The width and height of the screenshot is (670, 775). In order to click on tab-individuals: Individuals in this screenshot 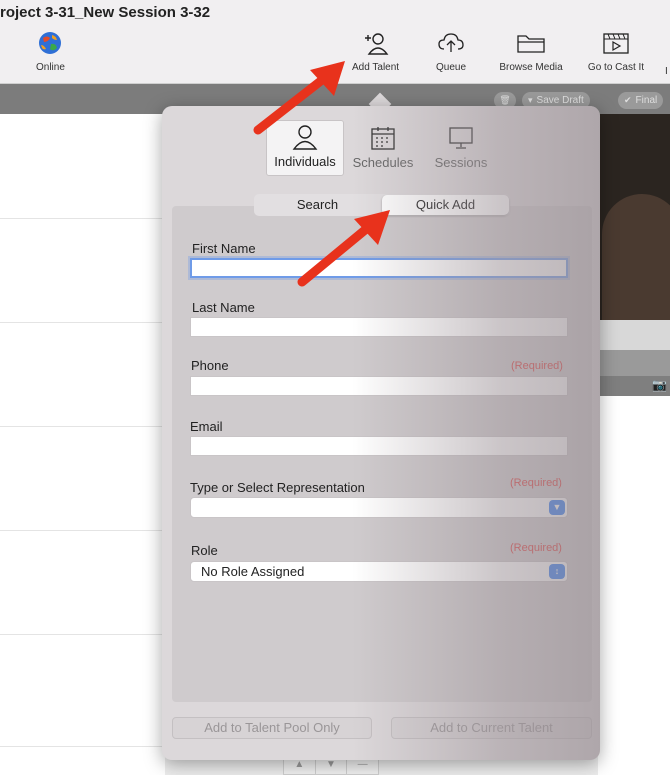, I will do `click(305, 148)`.